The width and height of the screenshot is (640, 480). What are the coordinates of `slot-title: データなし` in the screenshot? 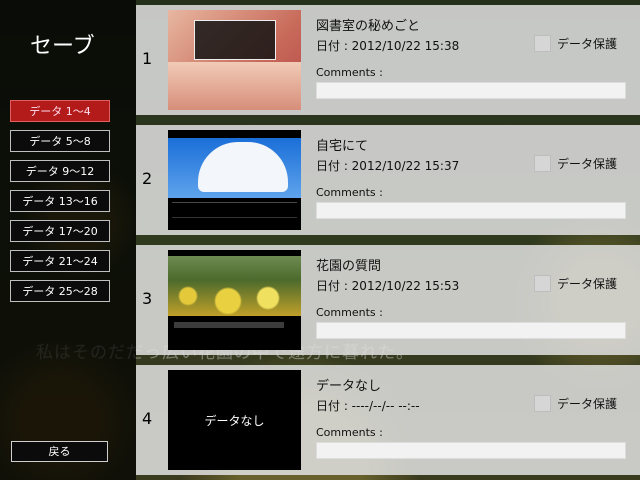 It's located at (349, 386).